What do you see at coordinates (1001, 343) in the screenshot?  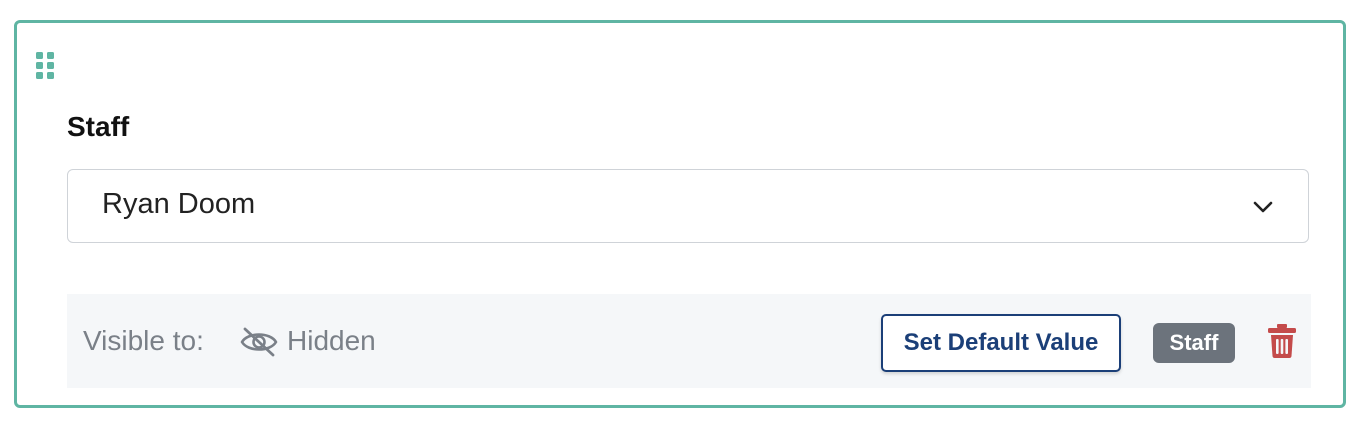 I see `set-default-value-button: Set Default Value` at bounding box center [1001, 343].